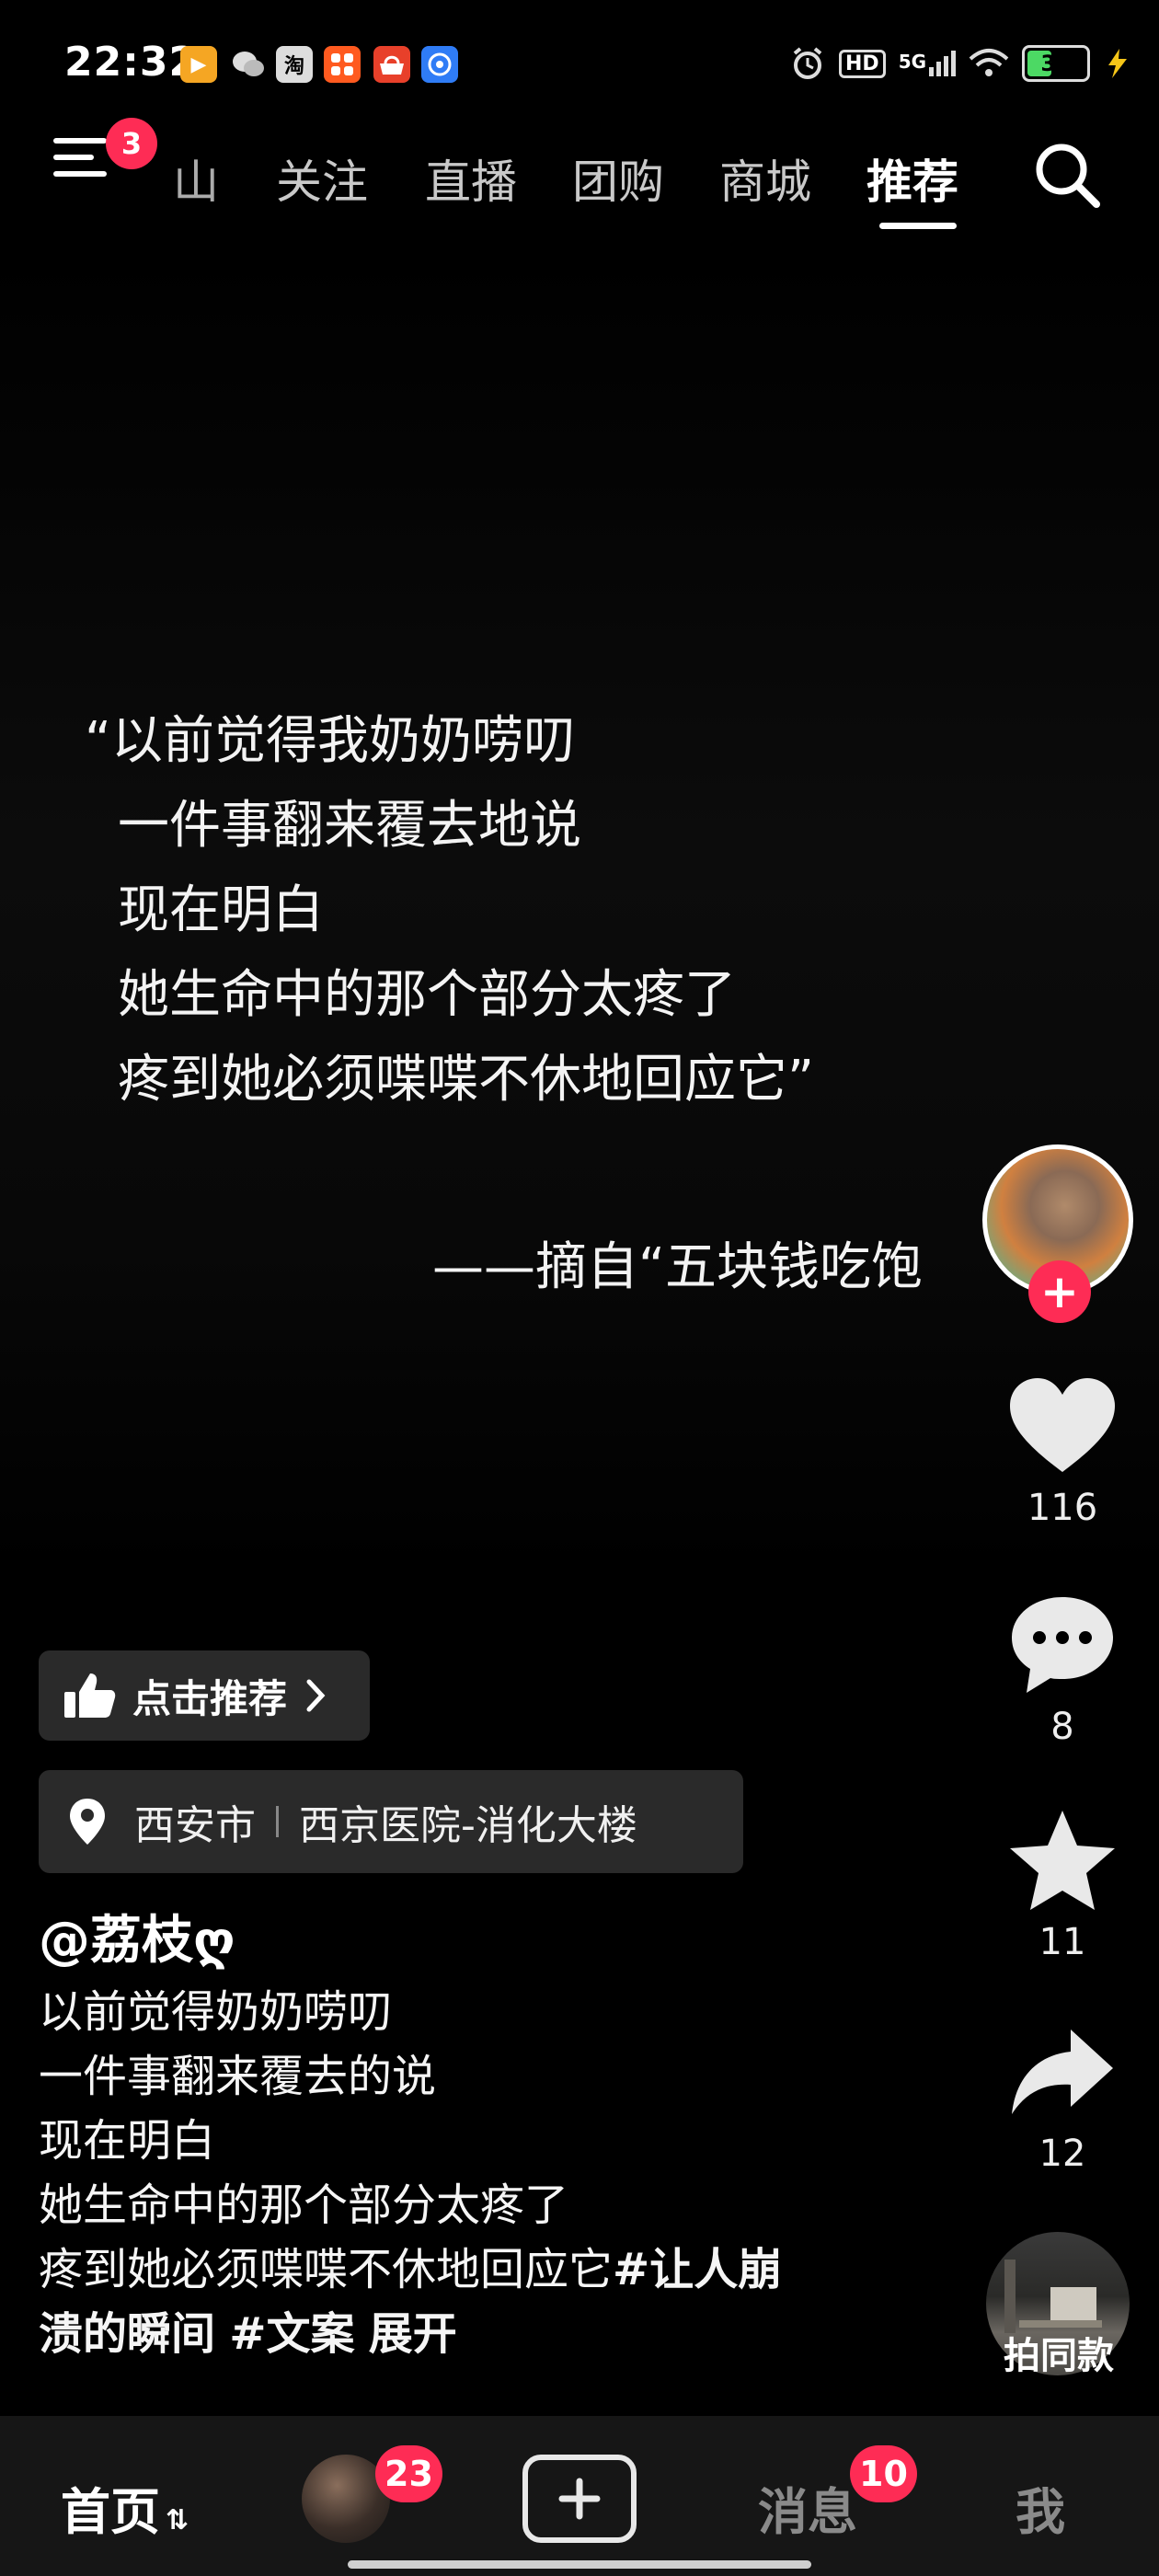 This screenshot has width=1159, height=2576. What do you see at coordinates (304, 2205) in the screenshot?
I see `description-line-4: 她生命中的那个部分太疼了` at bounding box center [304, 2205].